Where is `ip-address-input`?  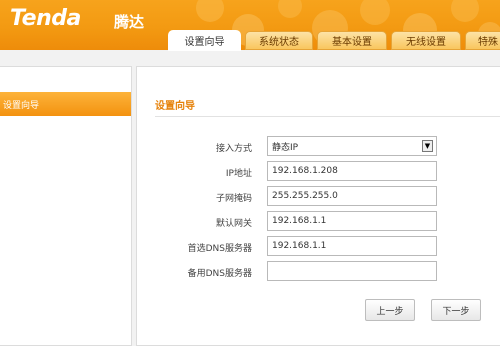
ip-address-input is located at coordinates (352, 171).